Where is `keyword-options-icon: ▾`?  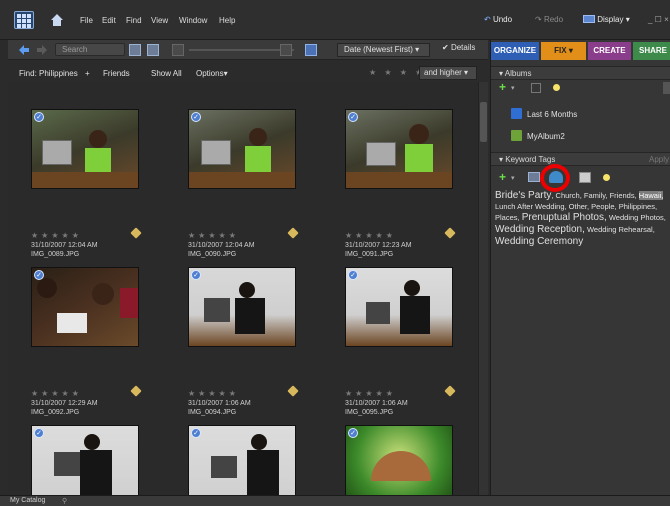
keyword-options-icon: ▾ is located at coordinates (513, 178).